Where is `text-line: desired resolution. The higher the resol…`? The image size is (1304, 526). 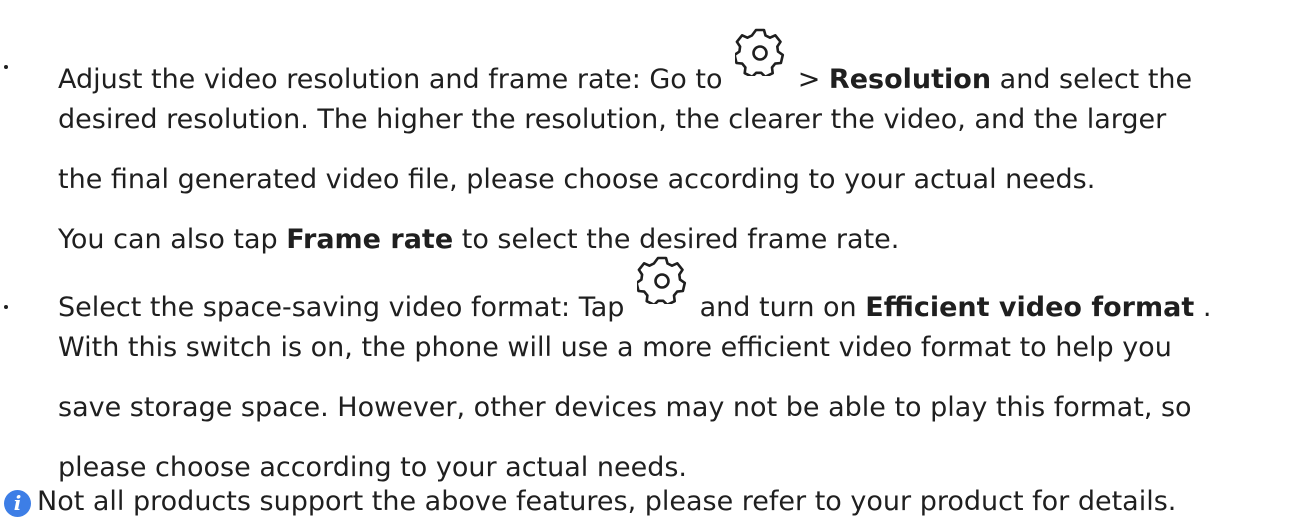
text-line: desired resolution. The higher the resol… is located at coordinates (612, 119).